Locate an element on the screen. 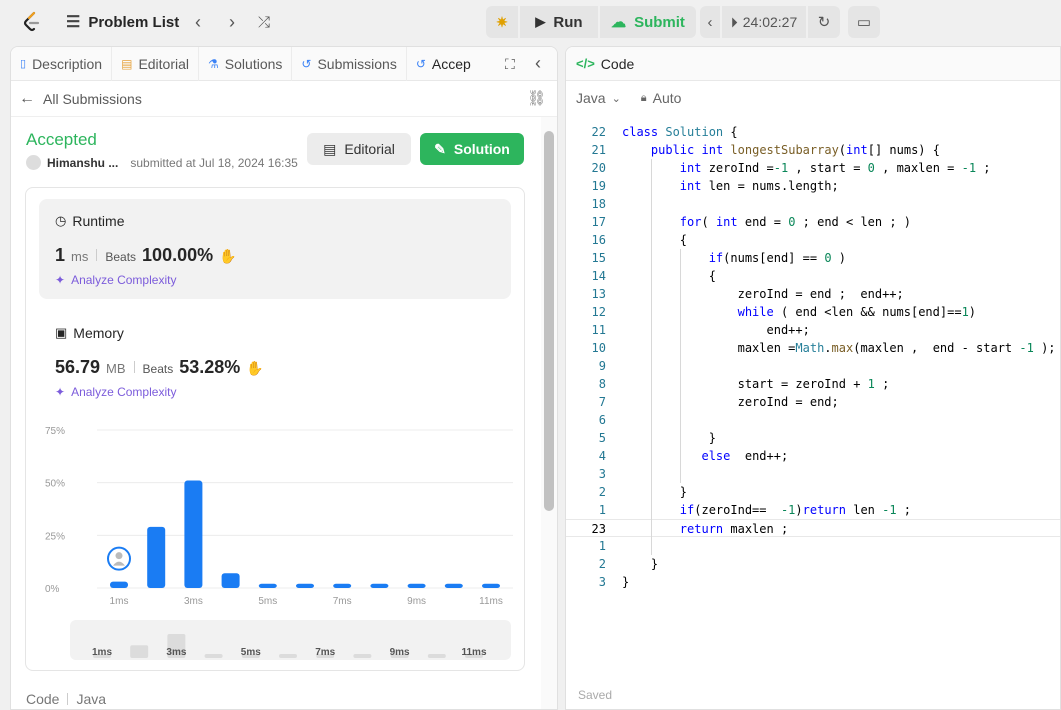  clap-icon: ✋ is located at coordinates (228, 256).